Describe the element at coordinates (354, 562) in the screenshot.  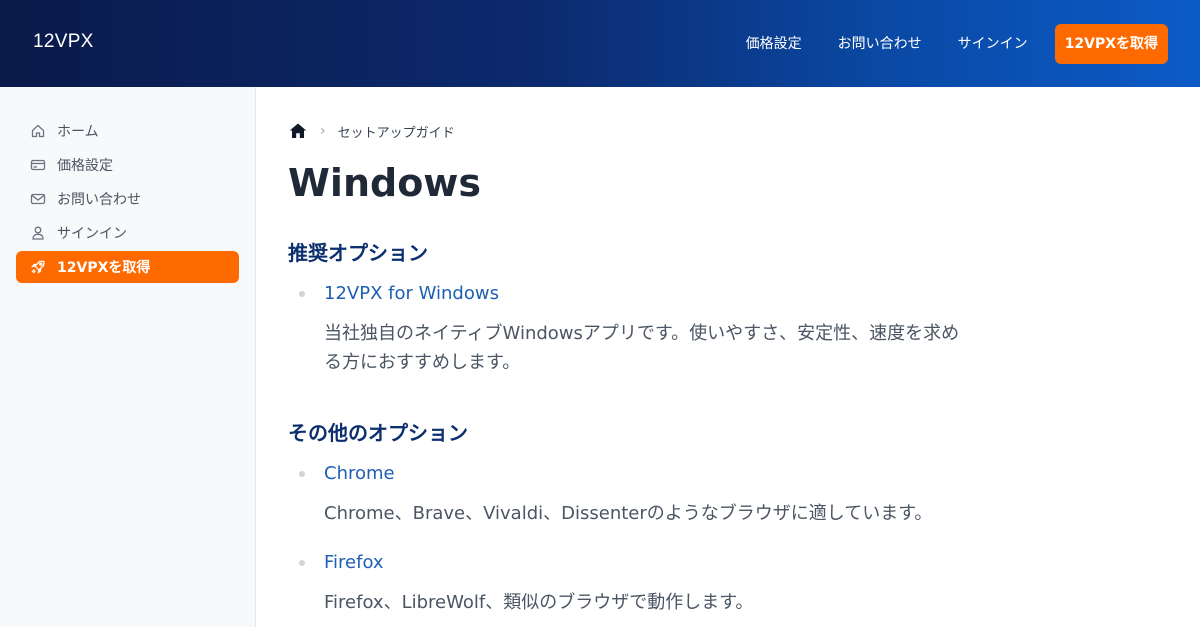
I see `option-link-firefox: Firefox` at that location.